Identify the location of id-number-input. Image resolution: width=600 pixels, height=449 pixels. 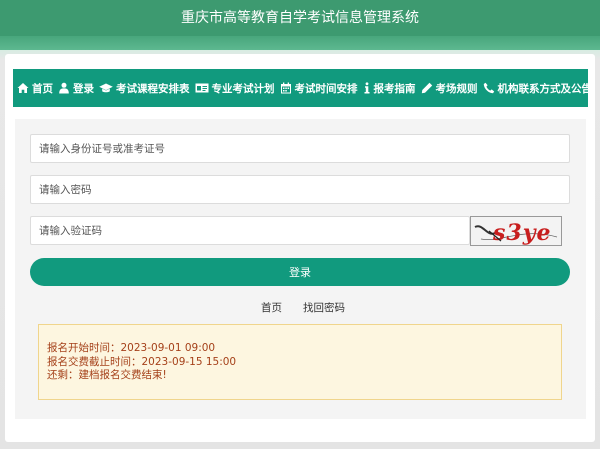
(300, 148).